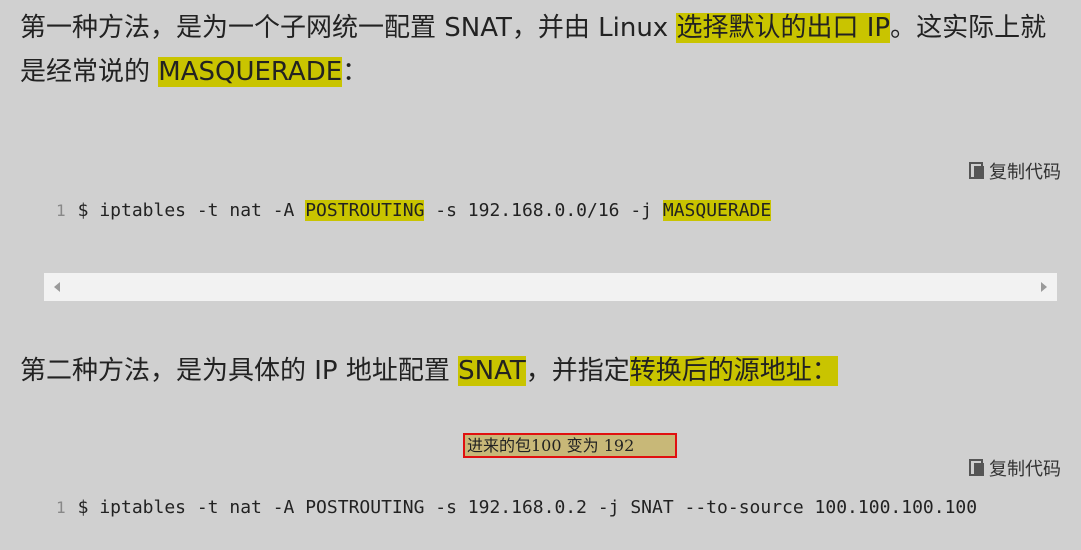  What do you see at coordinates (355, 72) in the screenshot?
I see `para1-text-3: ：` at bounding box center [355, 72].